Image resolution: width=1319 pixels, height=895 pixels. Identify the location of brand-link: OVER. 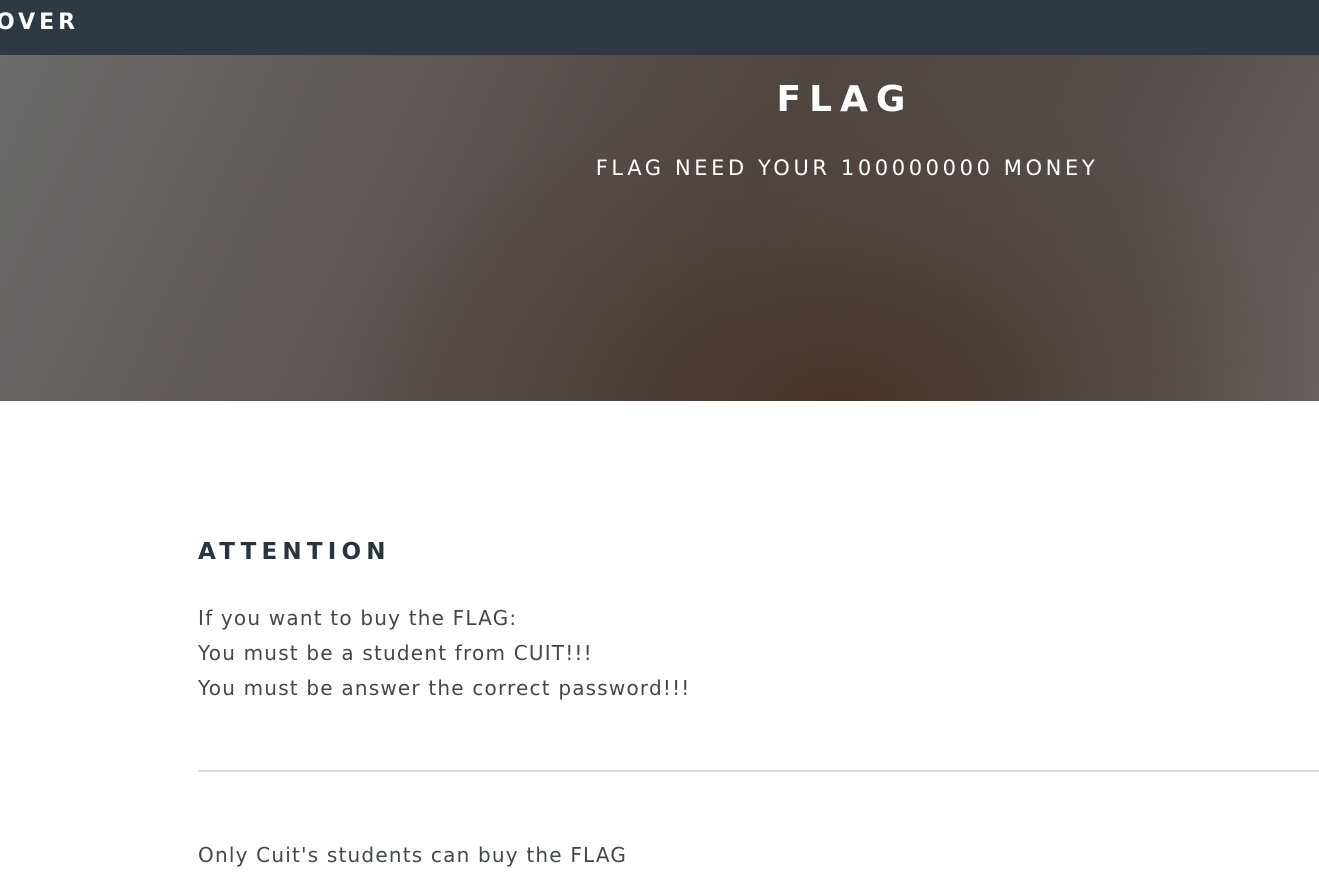
(39, 23).